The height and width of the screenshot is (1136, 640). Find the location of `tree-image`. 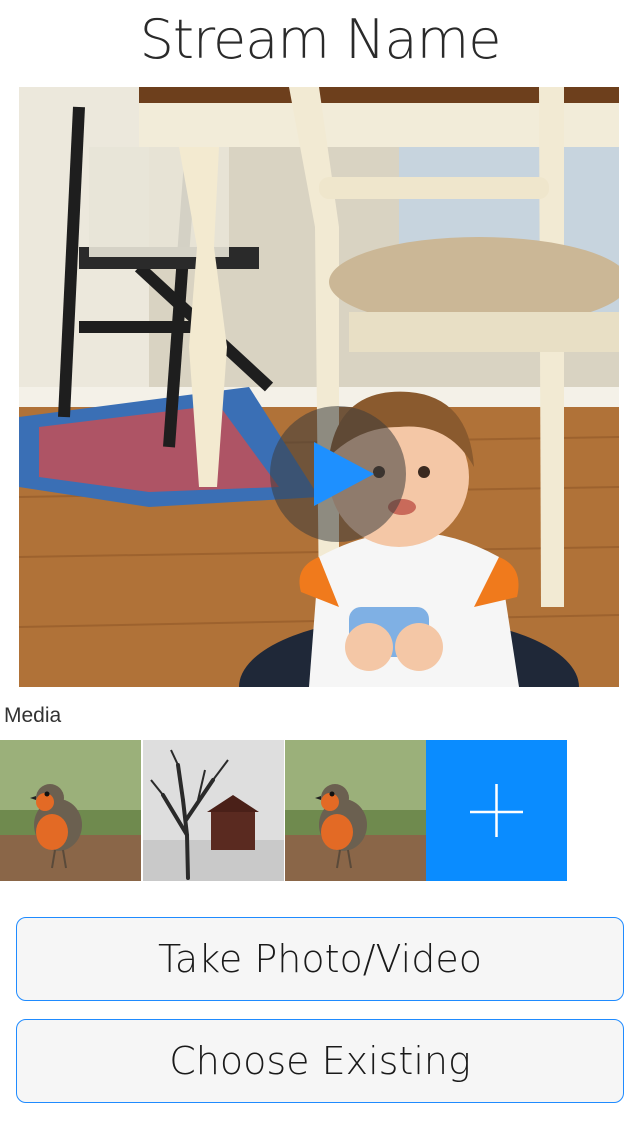

tree-image is located at coordinates (213, 810).